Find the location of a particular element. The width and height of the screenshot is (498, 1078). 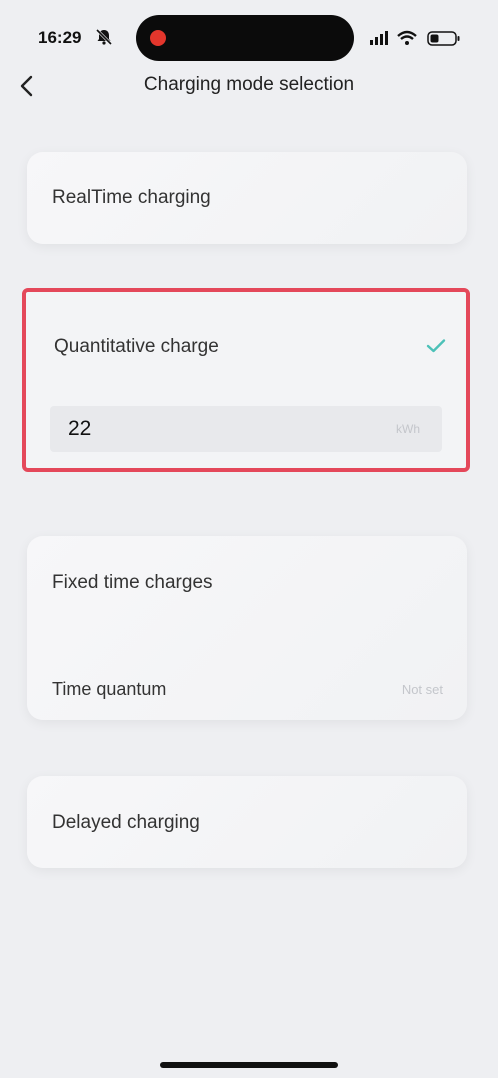

status-bar: 16:29 is located at coordinates (249, 35).